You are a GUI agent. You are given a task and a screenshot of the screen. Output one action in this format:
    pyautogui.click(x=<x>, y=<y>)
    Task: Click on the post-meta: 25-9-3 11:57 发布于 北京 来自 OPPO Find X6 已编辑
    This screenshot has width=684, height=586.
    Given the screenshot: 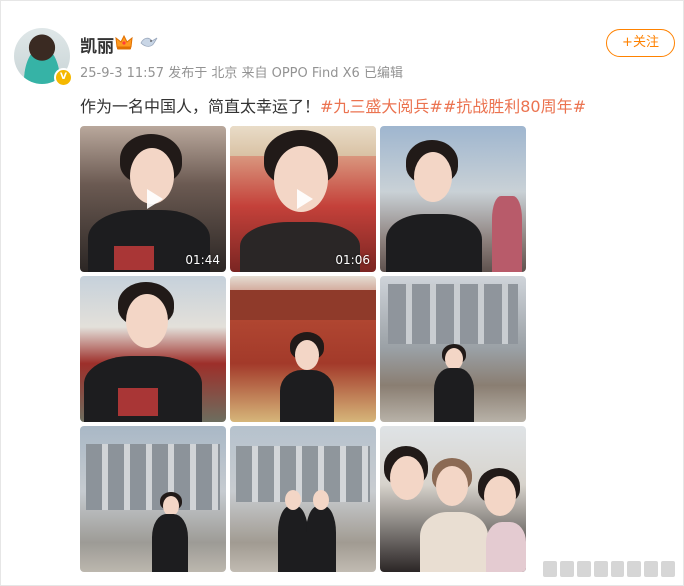 What is the action you would take?
    pyautogui.click(x=241, y=73)
    